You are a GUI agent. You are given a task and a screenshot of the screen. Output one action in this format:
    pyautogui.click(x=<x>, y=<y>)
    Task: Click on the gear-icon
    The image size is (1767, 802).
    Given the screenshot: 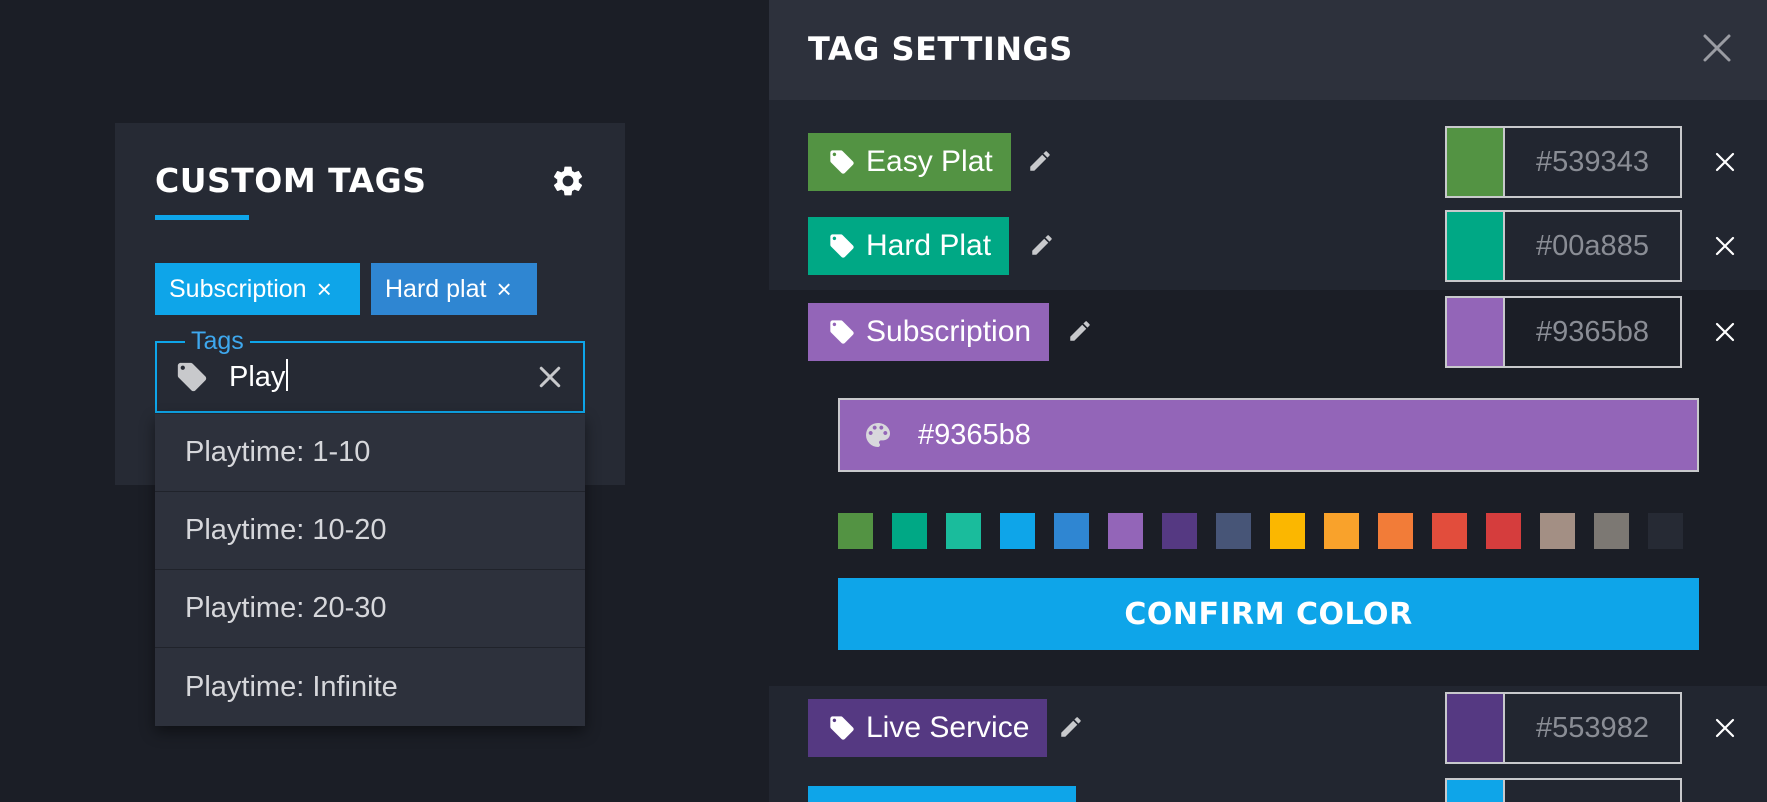 What is the action you would take?
    pyautogui.click(x=568, y=181)
    